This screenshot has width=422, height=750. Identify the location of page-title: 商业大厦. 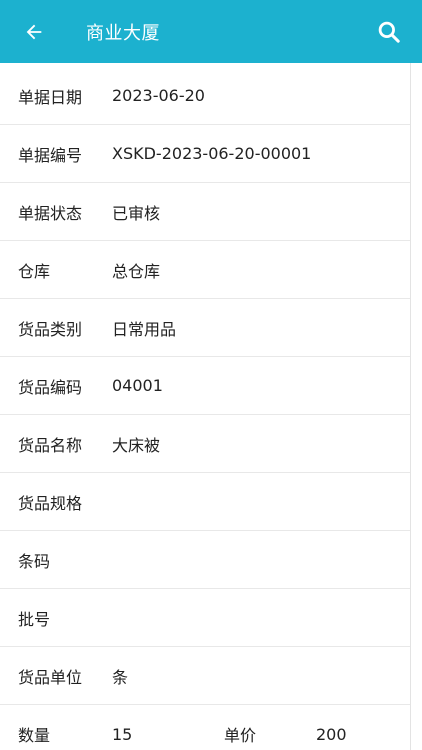
(123, 33).